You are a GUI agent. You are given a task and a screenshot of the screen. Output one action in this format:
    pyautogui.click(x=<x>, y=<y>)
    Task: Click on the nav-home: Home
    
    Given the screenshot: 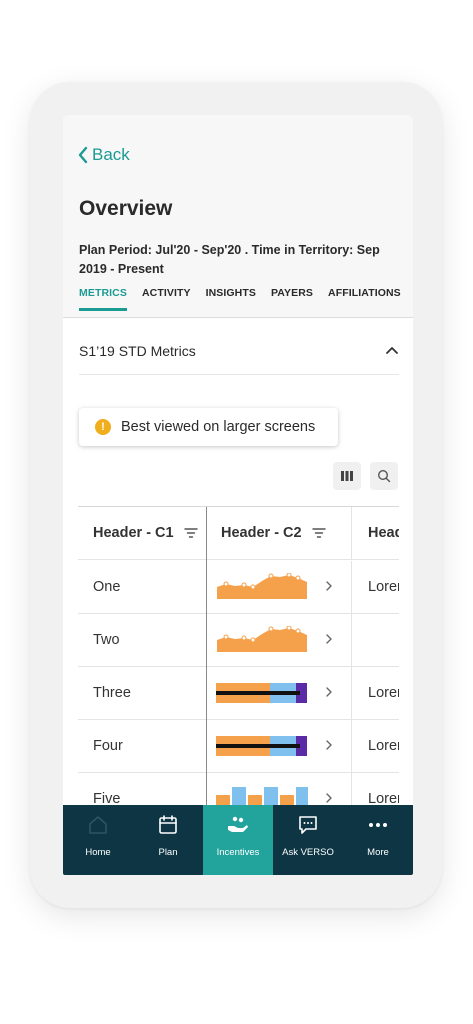 What is the action you would take?
    pyautogui.click(x=98, y=840)
    